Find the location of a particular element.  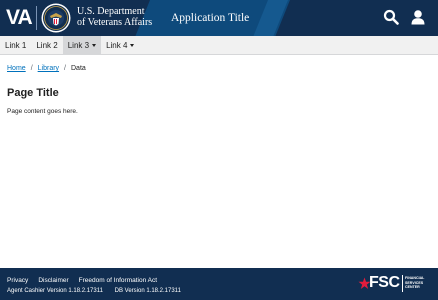

fsc-sub-line-3: CENTER is located at coordinates (412, 287).